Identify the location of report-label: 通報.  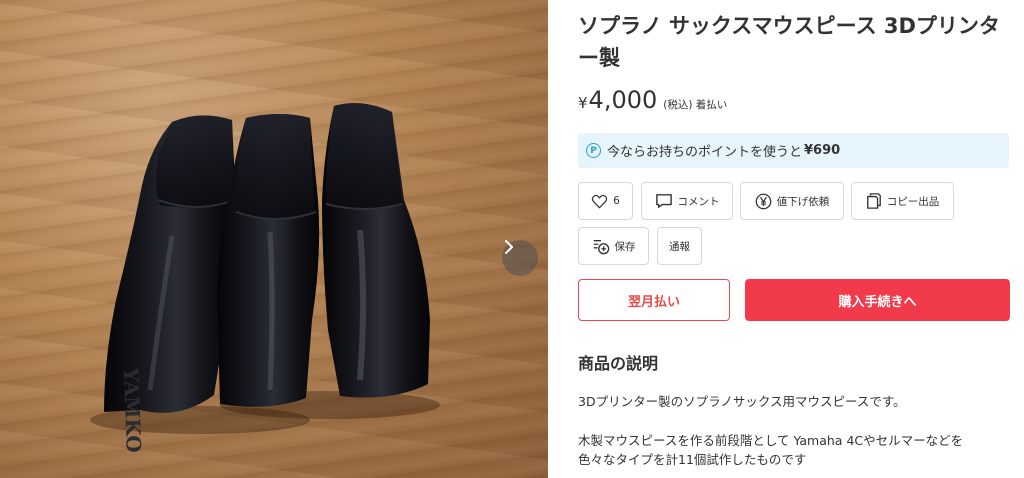
(679, 246).